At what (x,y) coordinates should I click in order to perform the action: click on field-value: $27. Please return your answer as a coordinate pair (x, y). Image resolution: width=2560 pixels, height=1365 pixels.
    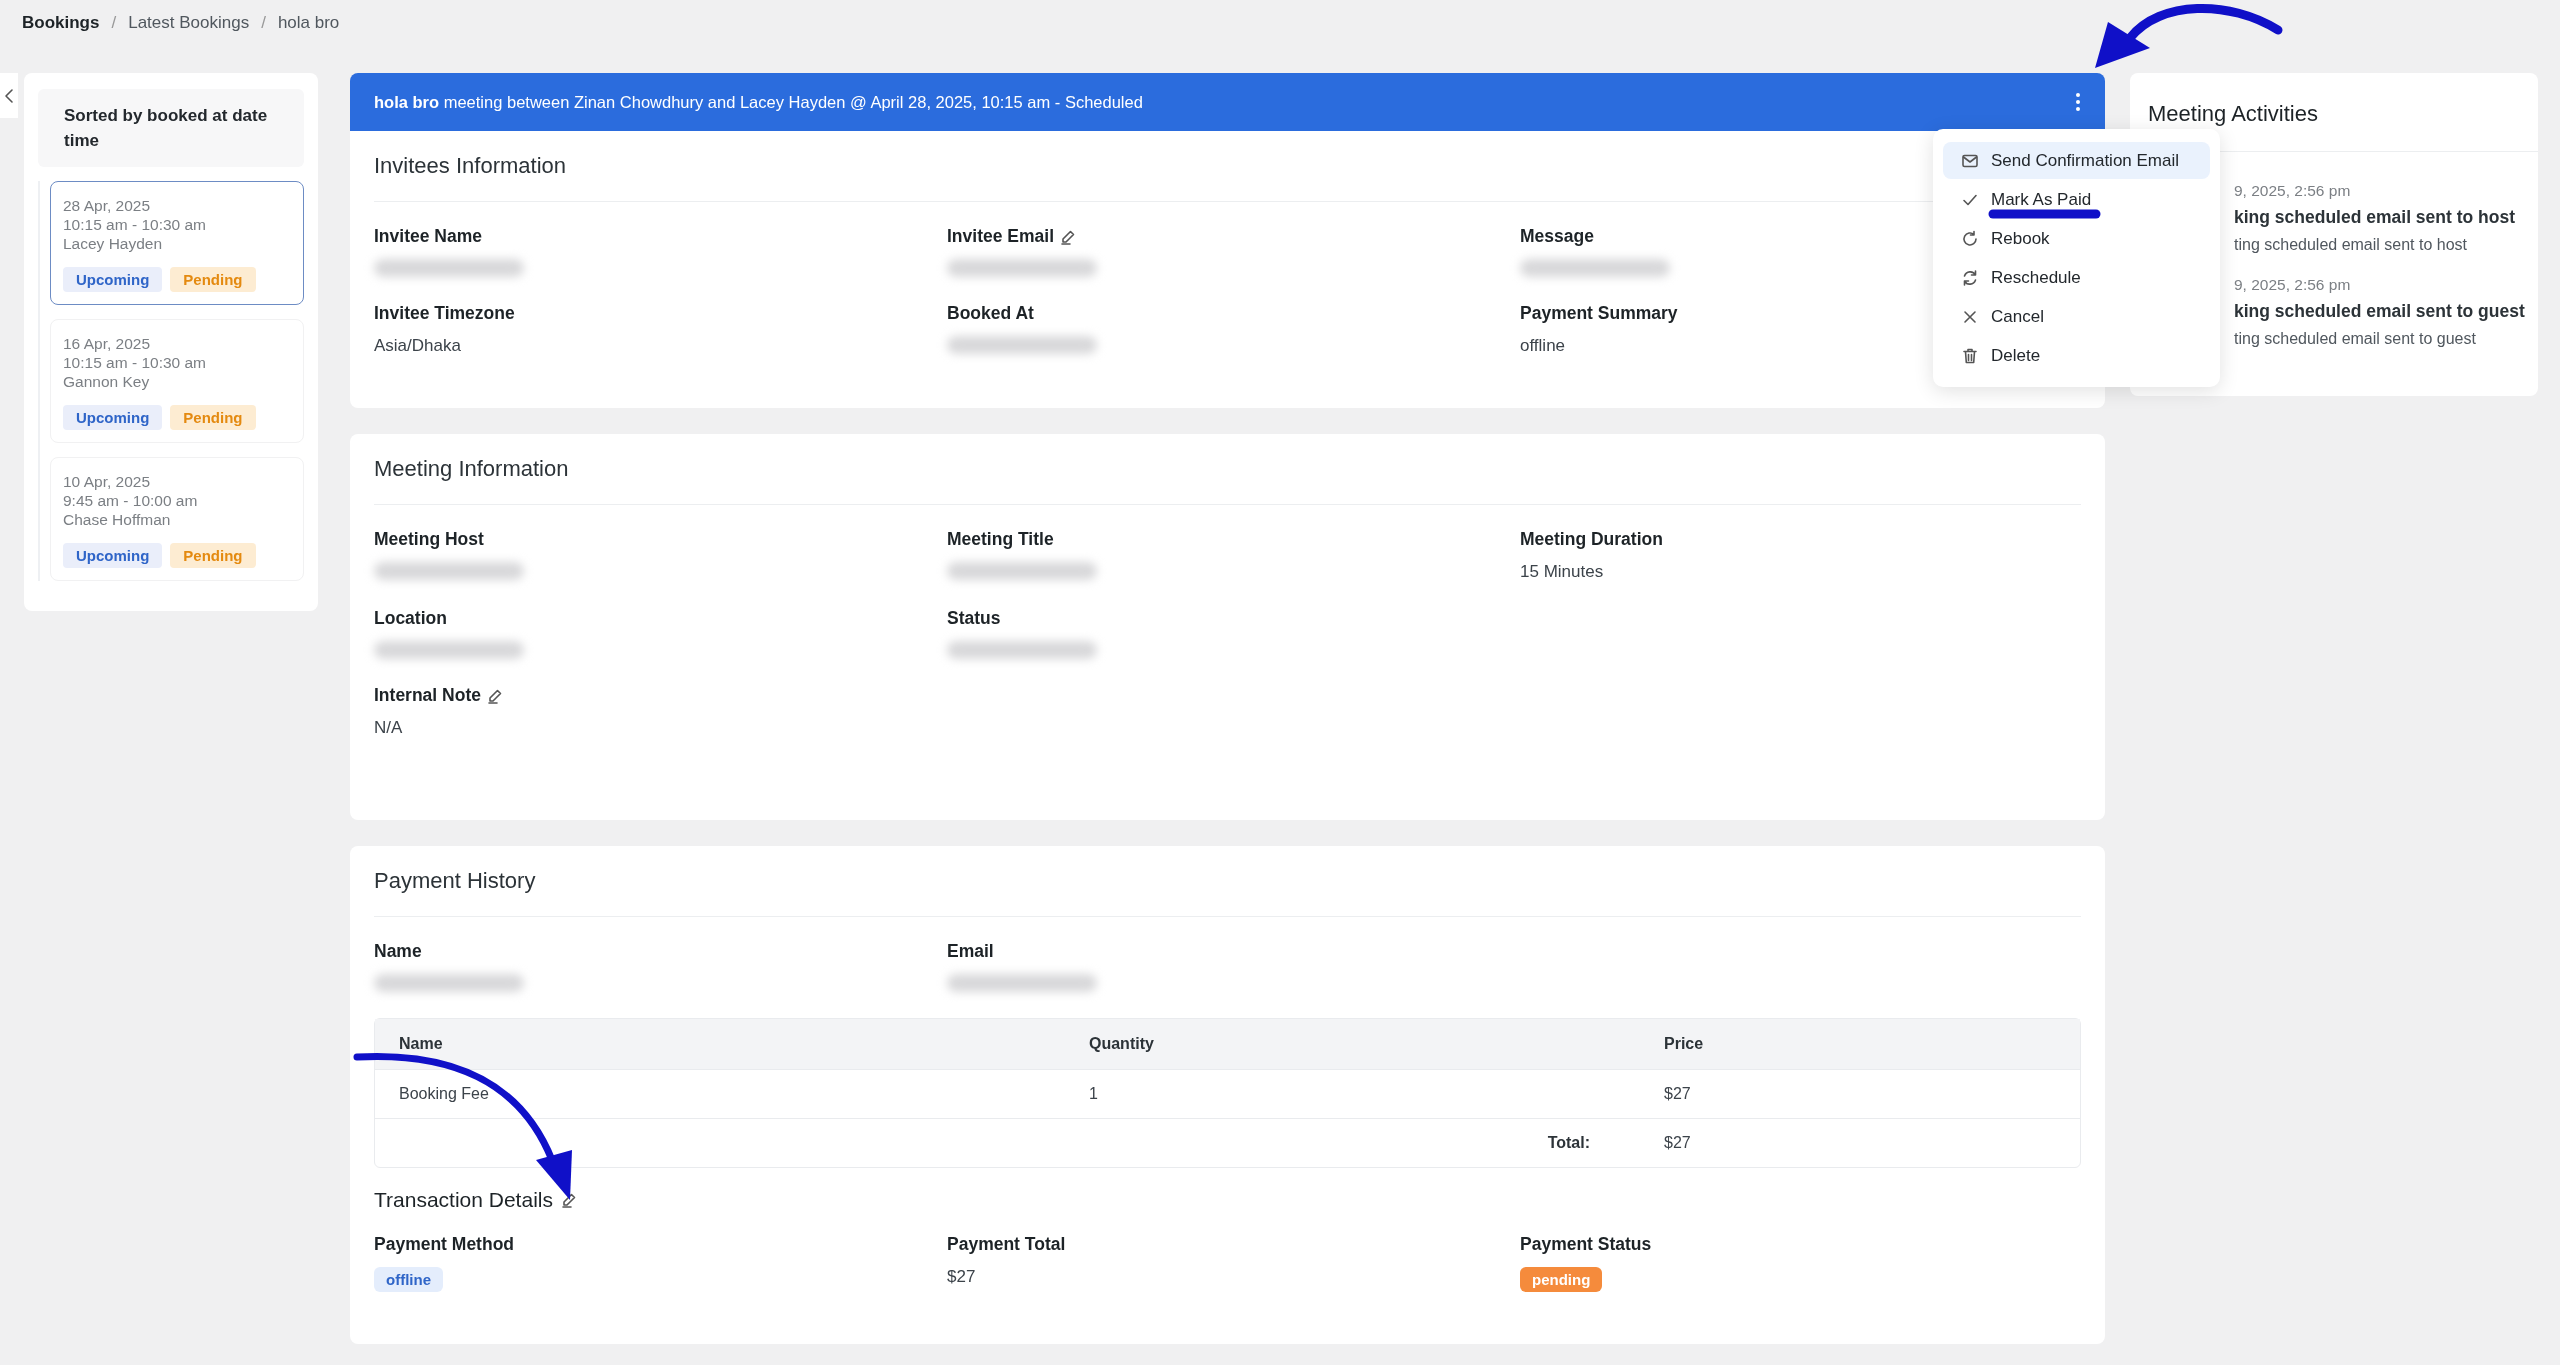
    Looking at the image, I should click on (961, 1277).